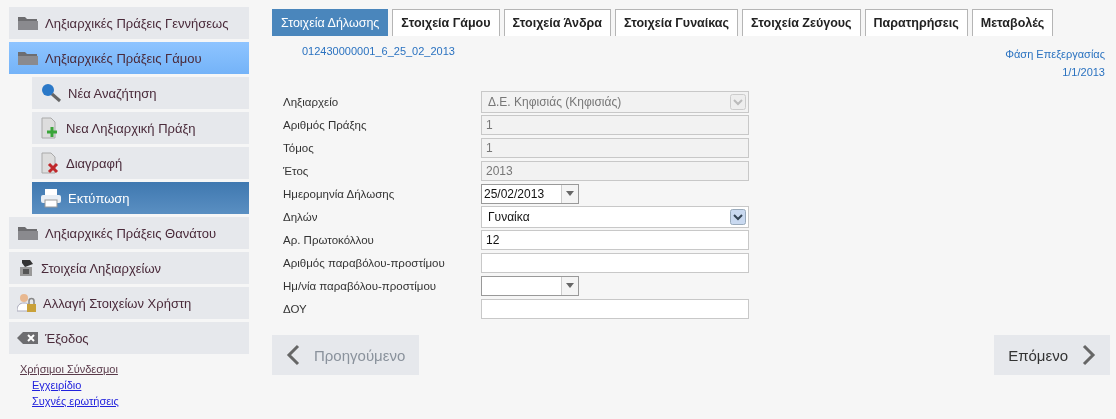 Image resolution: width=1116 pixels, height=419 pixels. What do you see at coordinates (339, 193) in the screenshot?
I see `field-label: Ημερομηνία Δήλωσης` at bounding box center [339, 193].